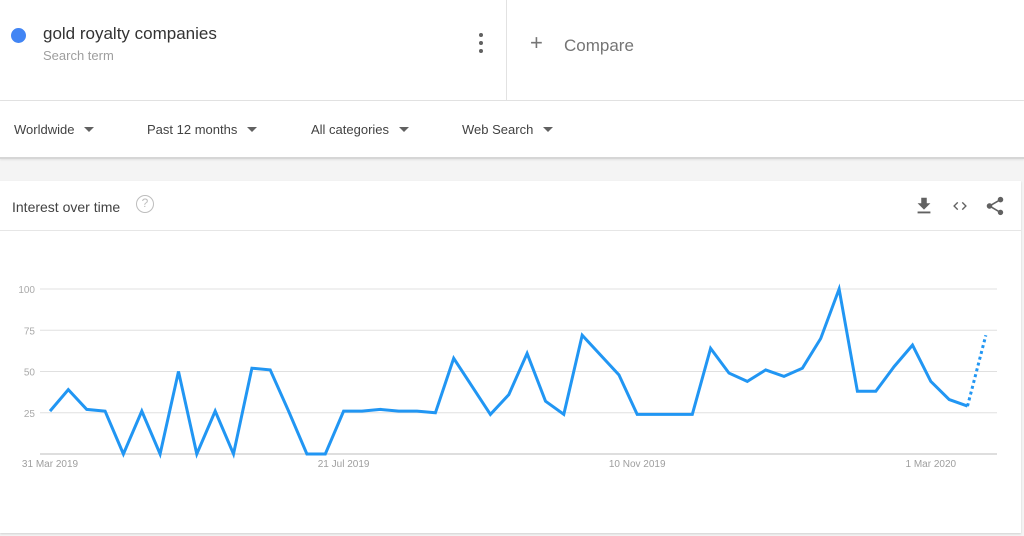 The width and height of the screenshot is (1024, 536). What do you see at coordinates (26, 290) in the screenshot?
I see `y-tick-label: 100` at bounding box center [26, 290].